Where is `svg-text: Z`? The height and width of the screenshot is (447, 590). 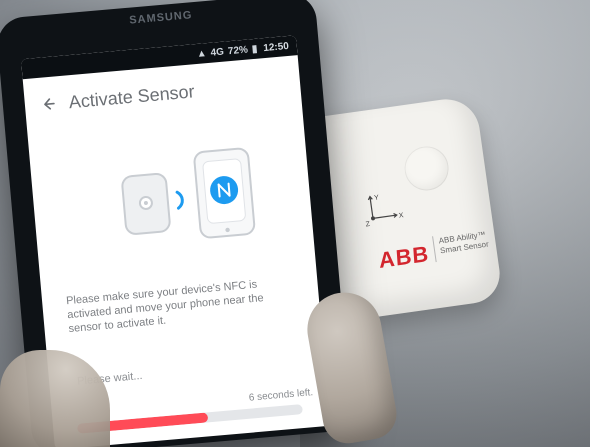 svg-text: Z is located at coordinates (368, 224).